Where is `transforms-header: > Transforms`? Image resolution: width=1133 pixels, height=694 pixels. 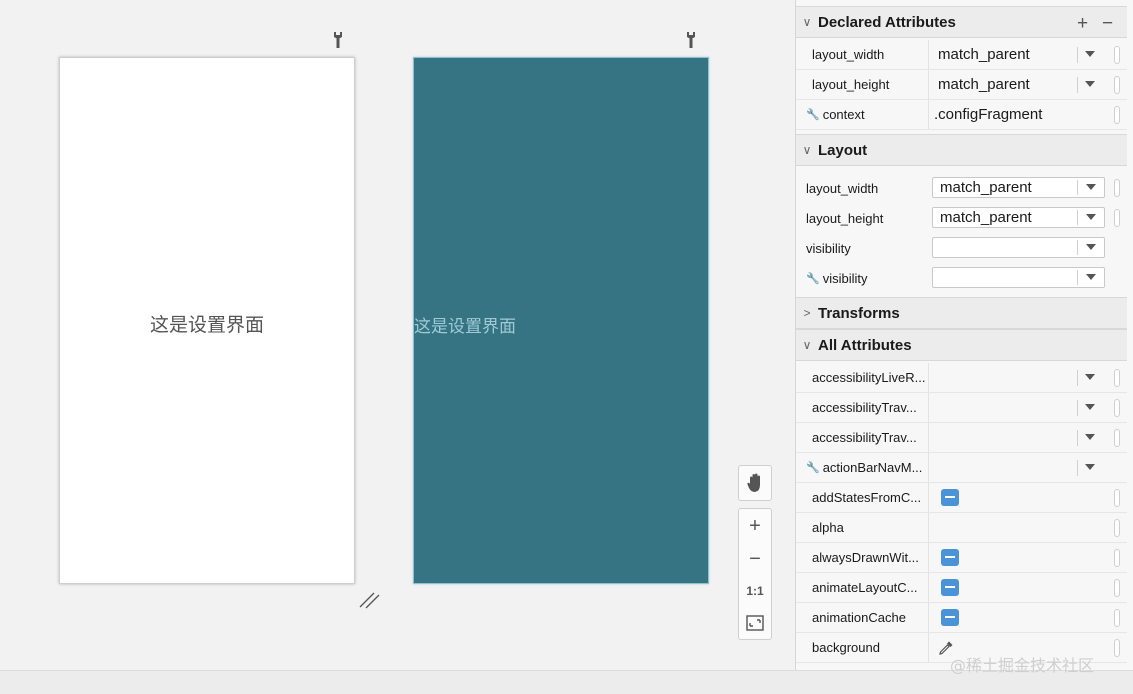 transforms-header: > Transforms is located at coordinates (961, 313).